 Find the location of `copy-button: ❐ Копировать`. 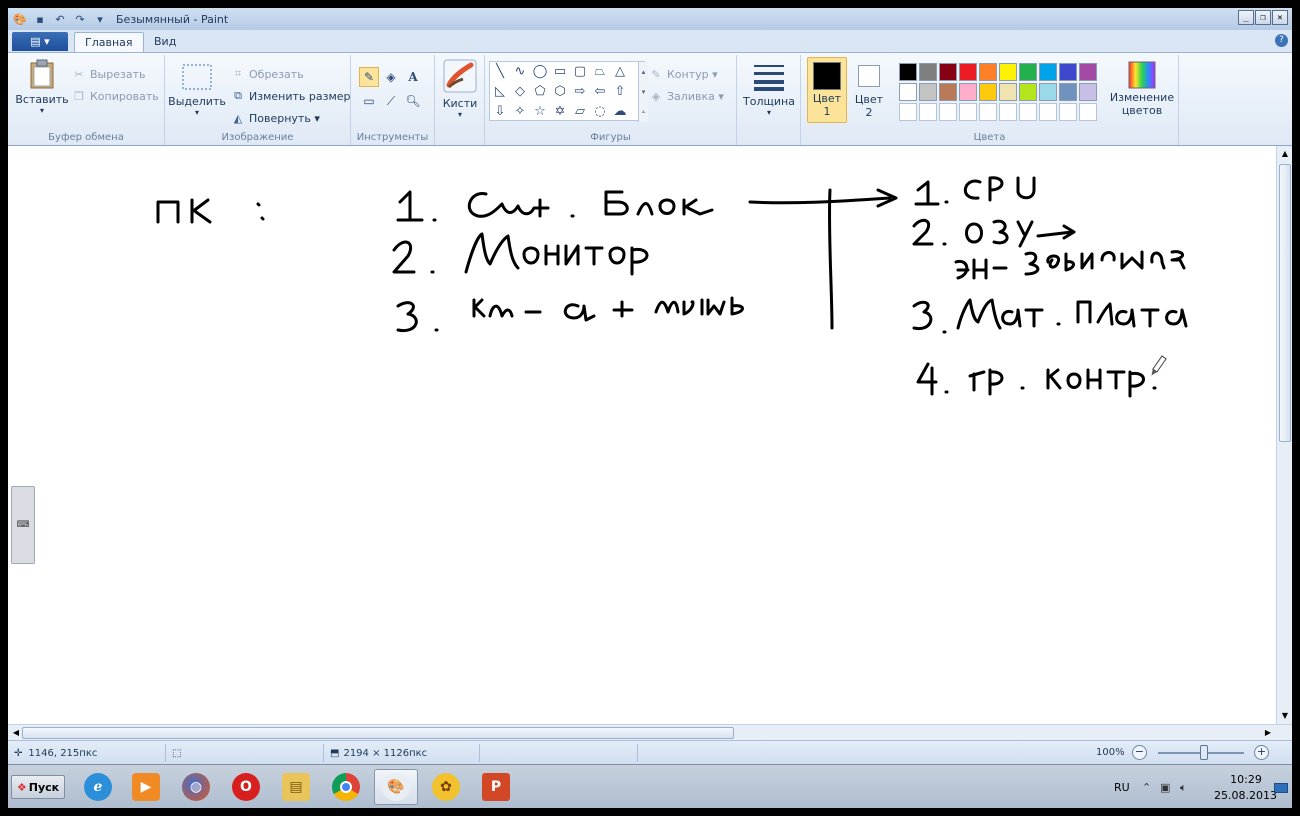

copy-button: ❐ Копировать is located at coordinates (115, 96).